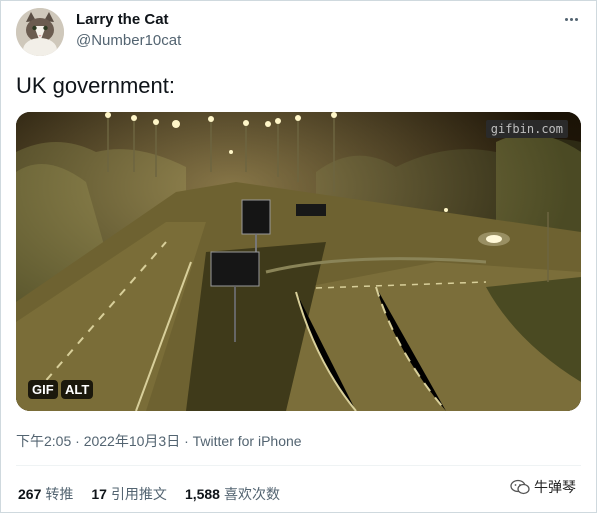  I want to click on quotes-stat: 17 引用推文, so click(129, 494).